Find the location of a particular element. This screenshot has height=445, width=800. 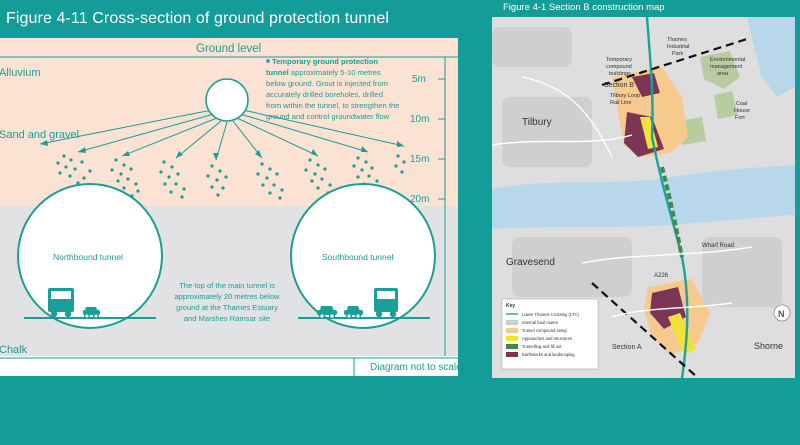

label-section-b: Section B is located at coordinates (619, 85).